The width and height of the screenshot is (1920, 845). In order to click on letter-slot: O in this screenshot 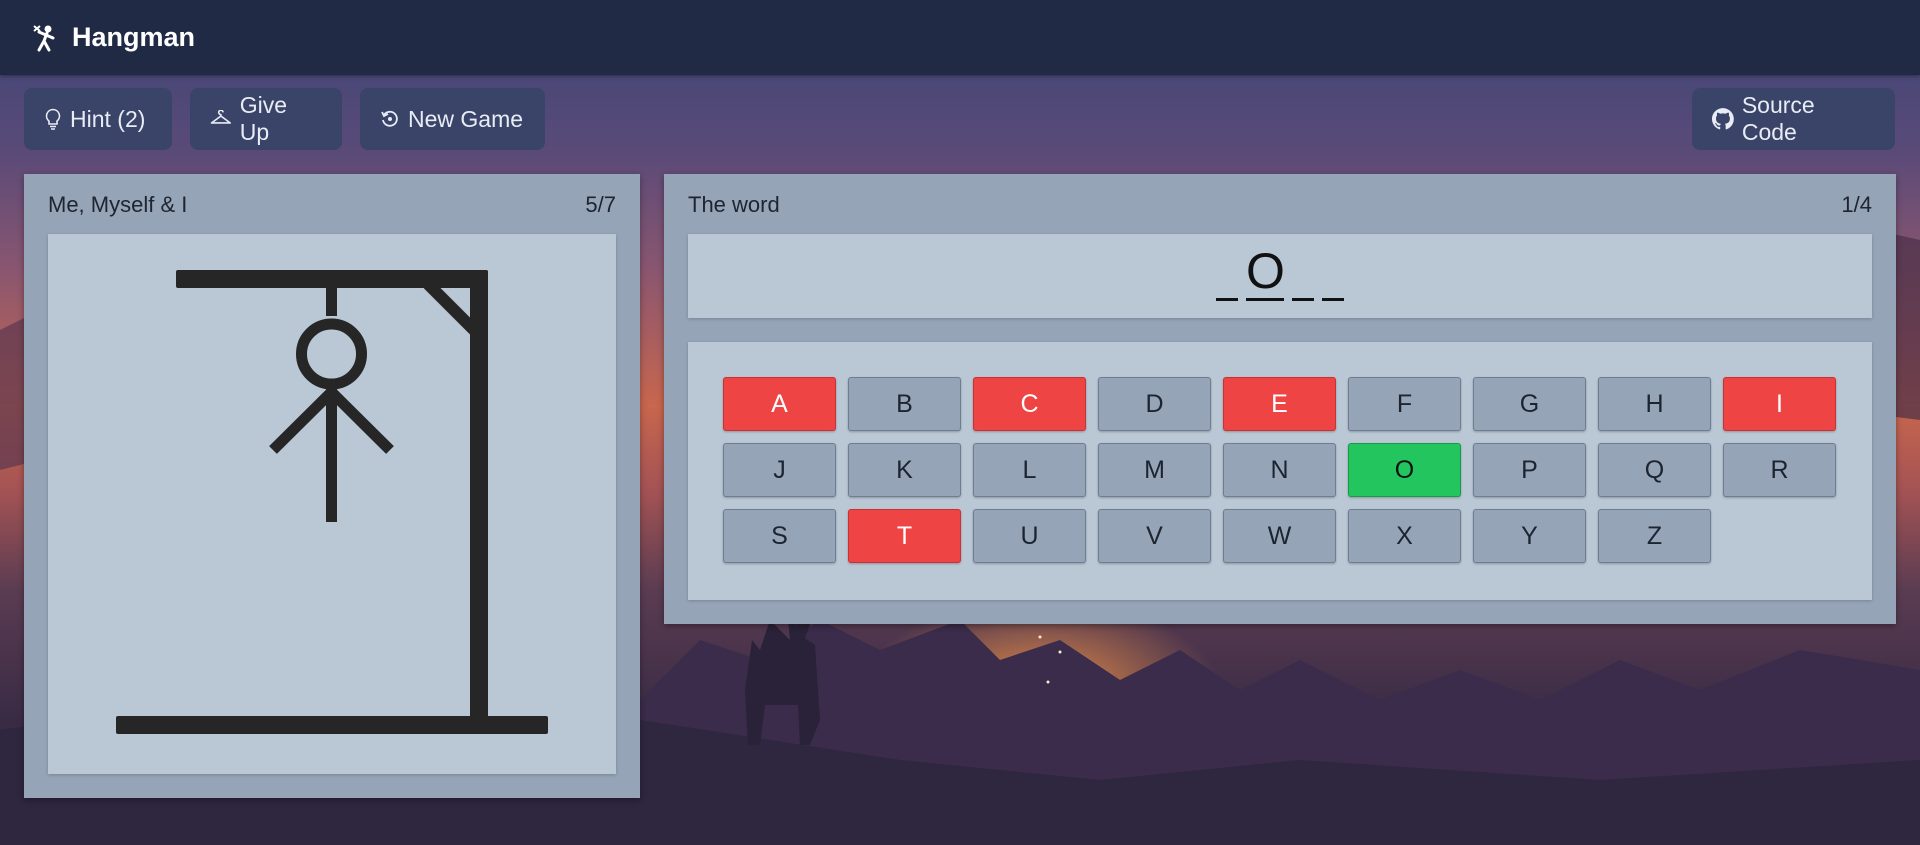, I will do `click(1265, 272)`.